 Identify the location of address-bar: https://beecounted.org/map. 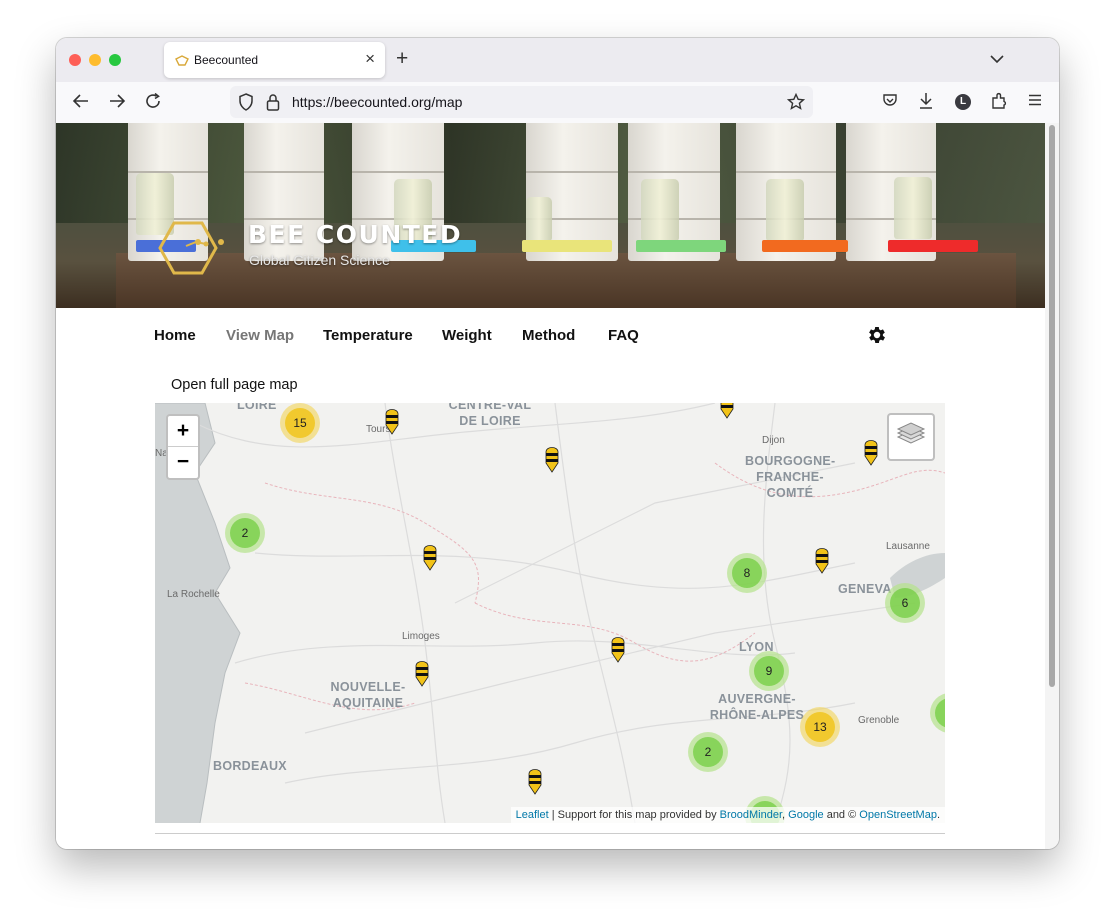
(521, 102).